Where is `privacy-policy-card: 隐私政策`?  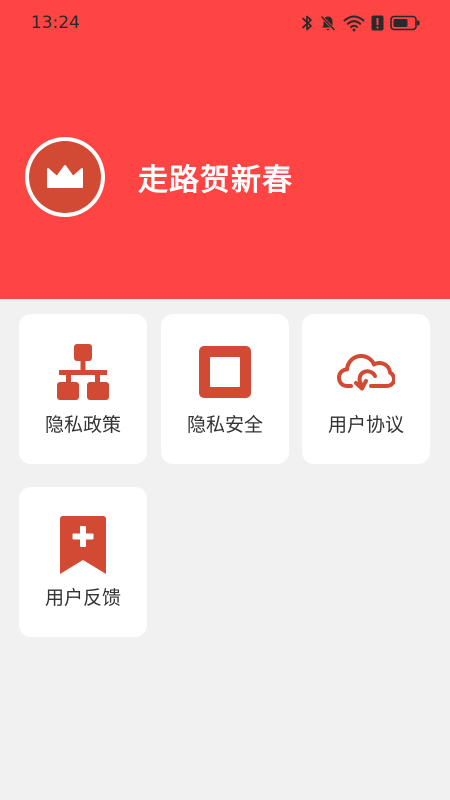 privacy-policy-card: 隐私政策 is located at coordinates (83, 389).